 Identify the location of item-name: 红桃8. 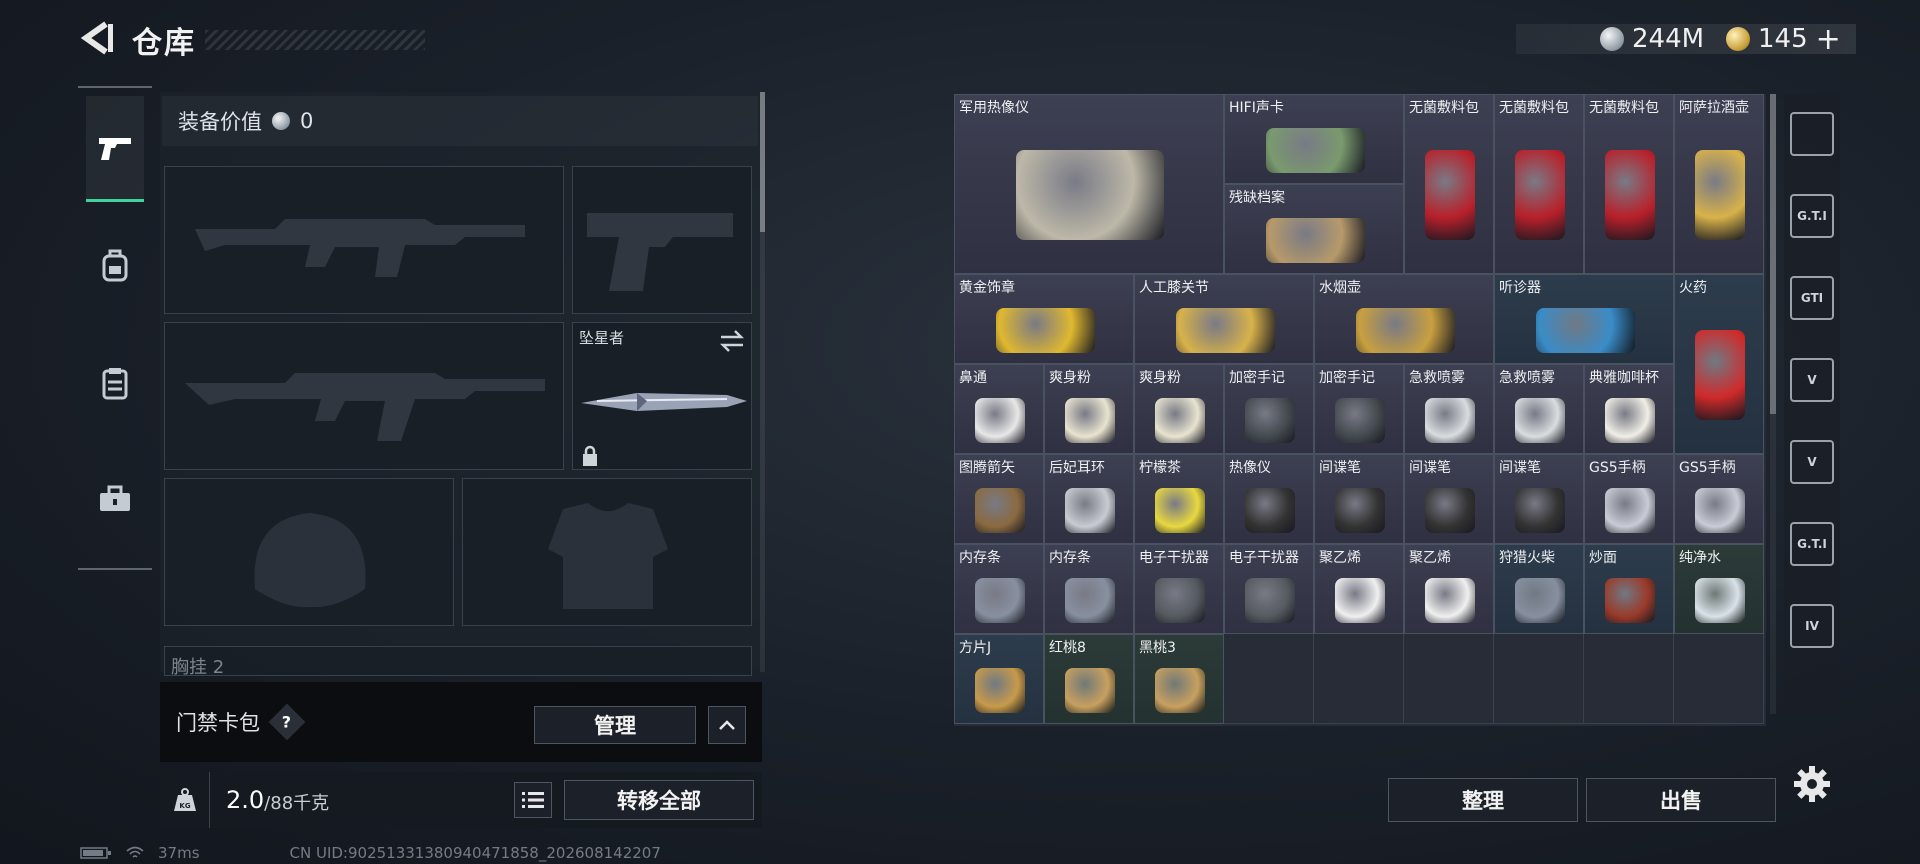
(1067, 648).